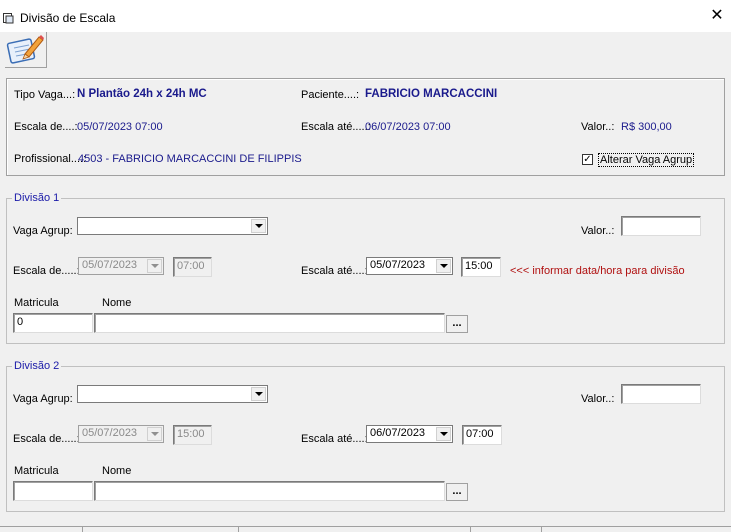  Describe the element at coordinates (661, 226) in the screenshot. I see `d1-valor-input` at that location.